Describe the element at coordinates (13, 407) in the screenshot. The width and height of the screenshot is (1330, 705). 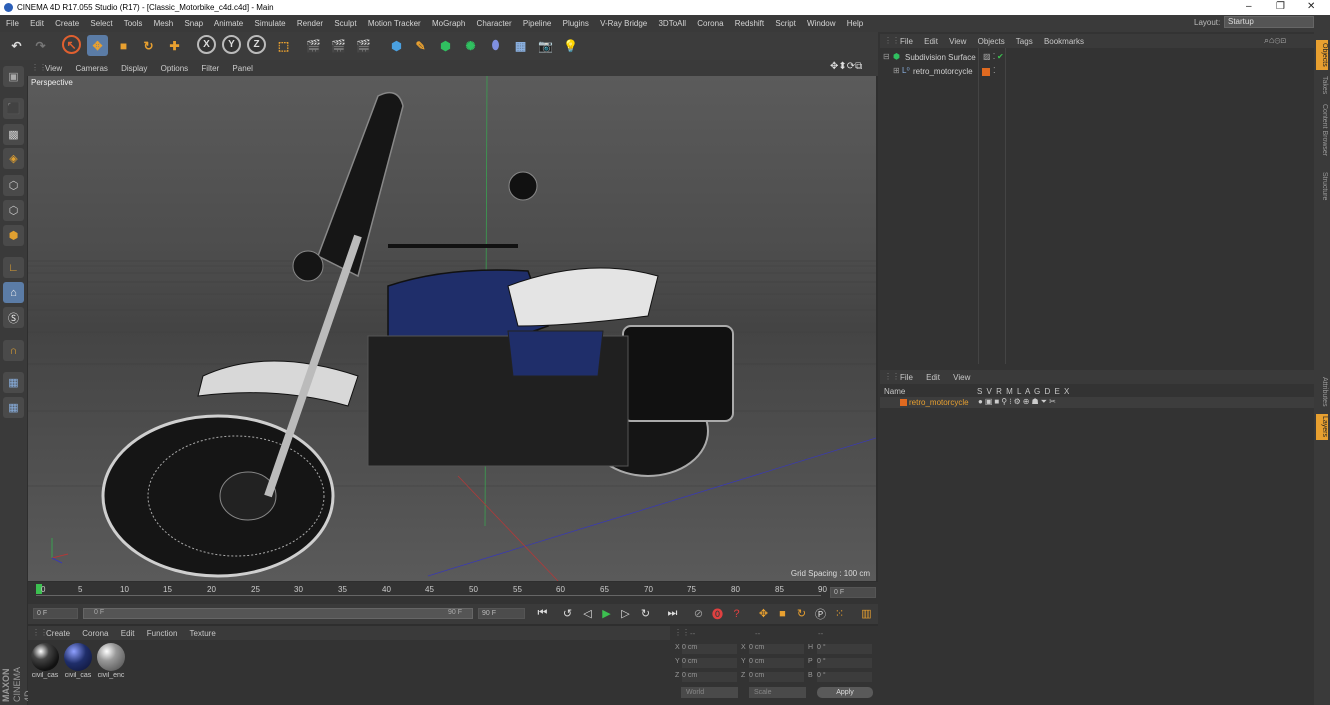
I see `workplane-align-button: ▦` at that location.